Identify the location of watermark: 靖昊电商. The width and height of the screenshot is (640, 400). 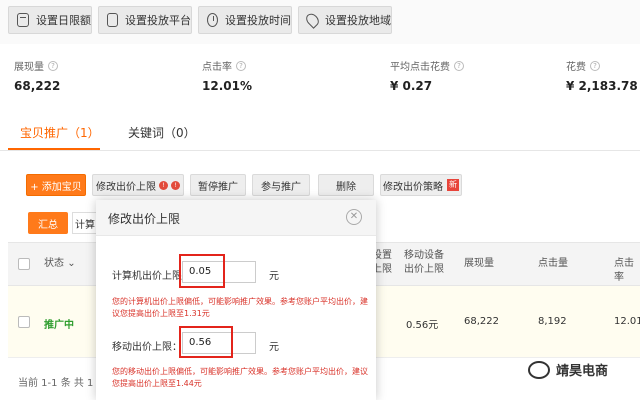
(568, 369).